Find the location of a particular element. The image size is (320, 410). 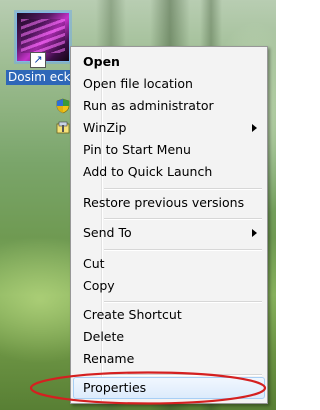

menu-item-pin-to-start-menu: Pin to Start Menu is located at coordinates (169, 150).